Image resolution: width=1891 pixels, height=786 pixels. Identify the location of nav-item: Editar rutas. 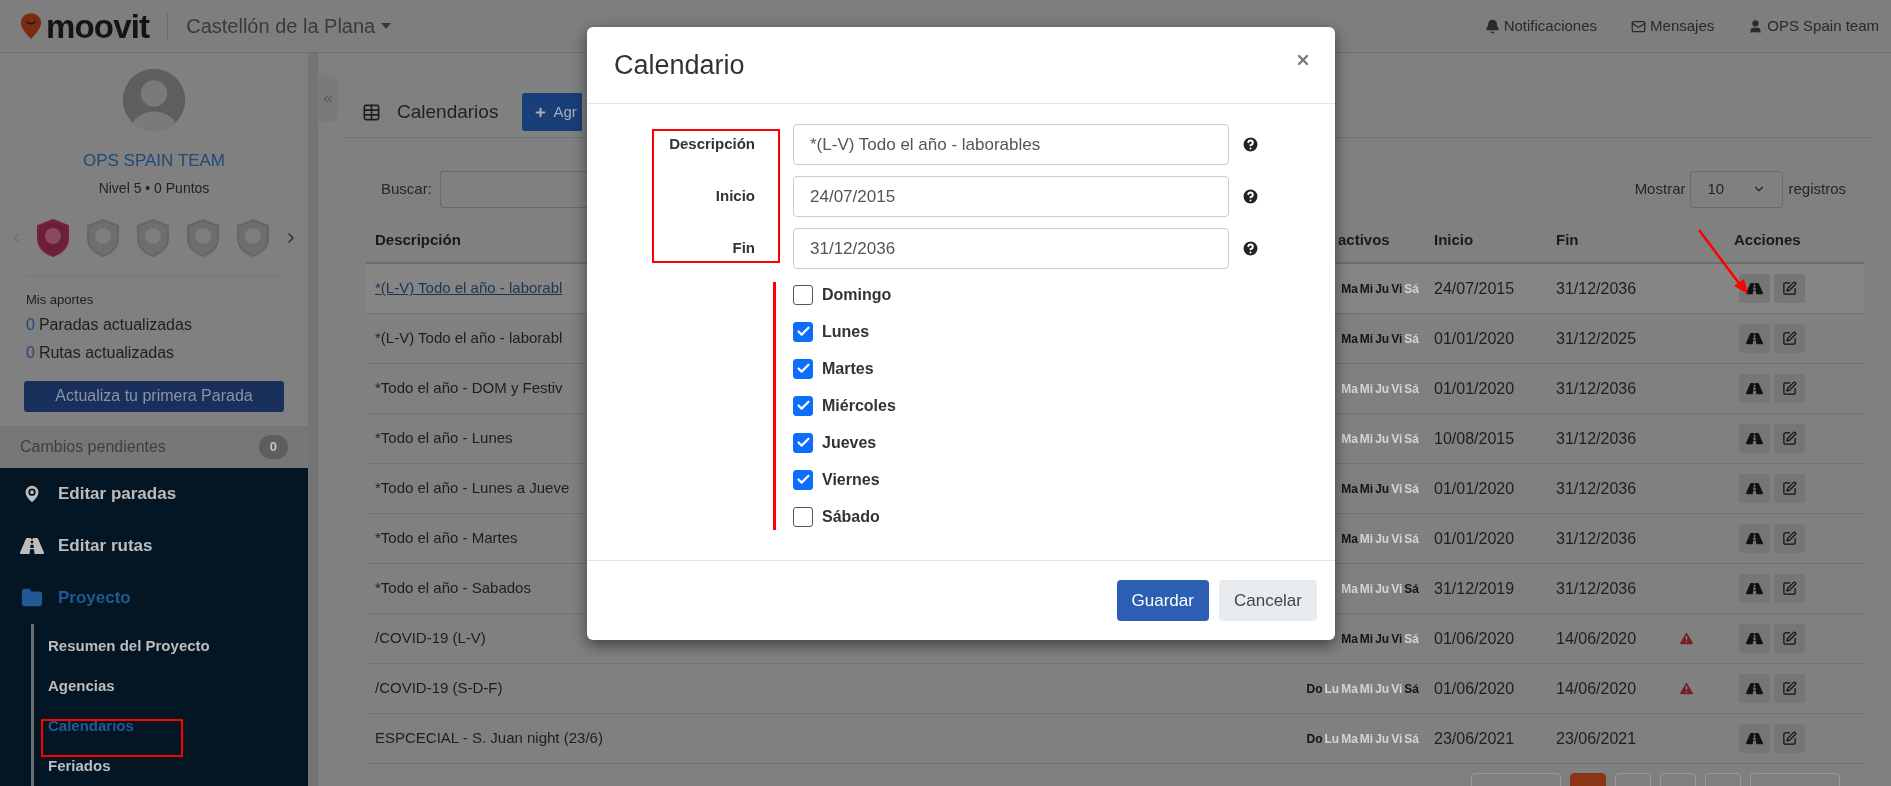
(154, 546).